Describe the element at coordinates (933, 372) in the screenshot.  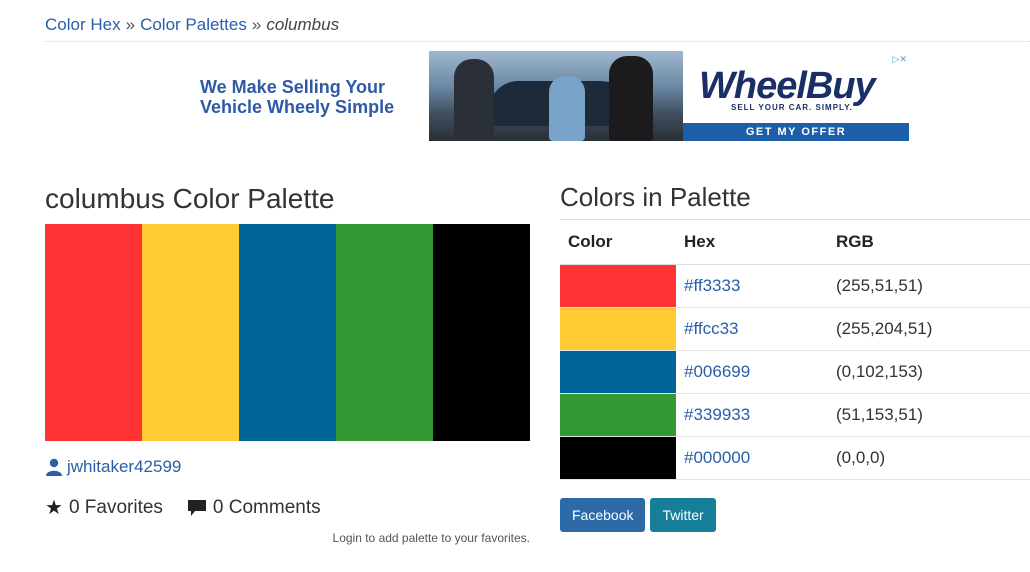
I see `rgb-value: (0,102,153)` at that location.